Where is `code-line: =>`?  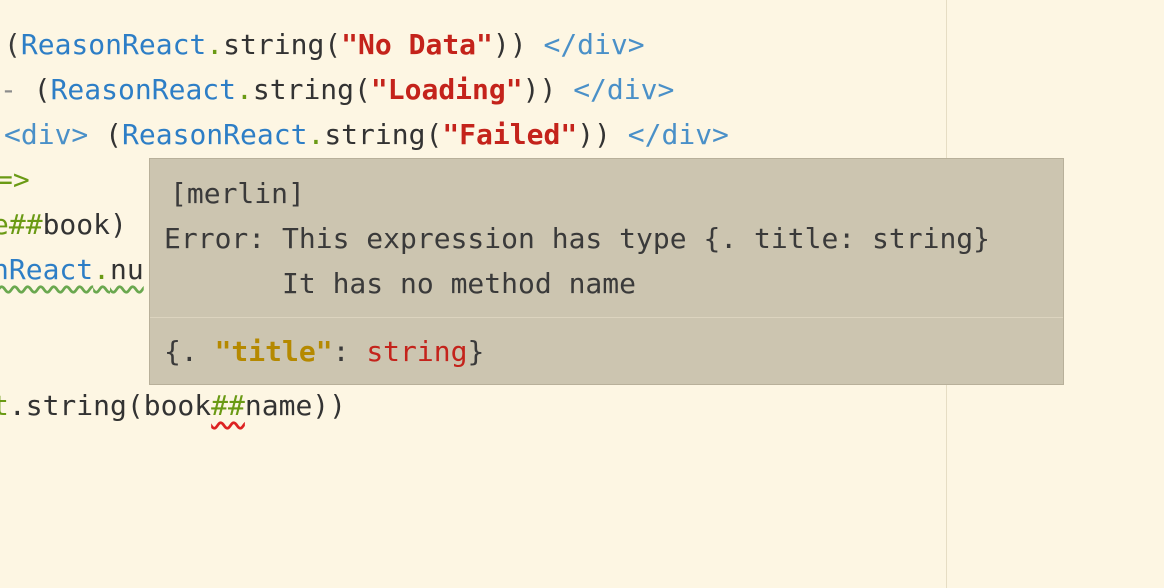 code-line: => is located at coordinates (15, 180).